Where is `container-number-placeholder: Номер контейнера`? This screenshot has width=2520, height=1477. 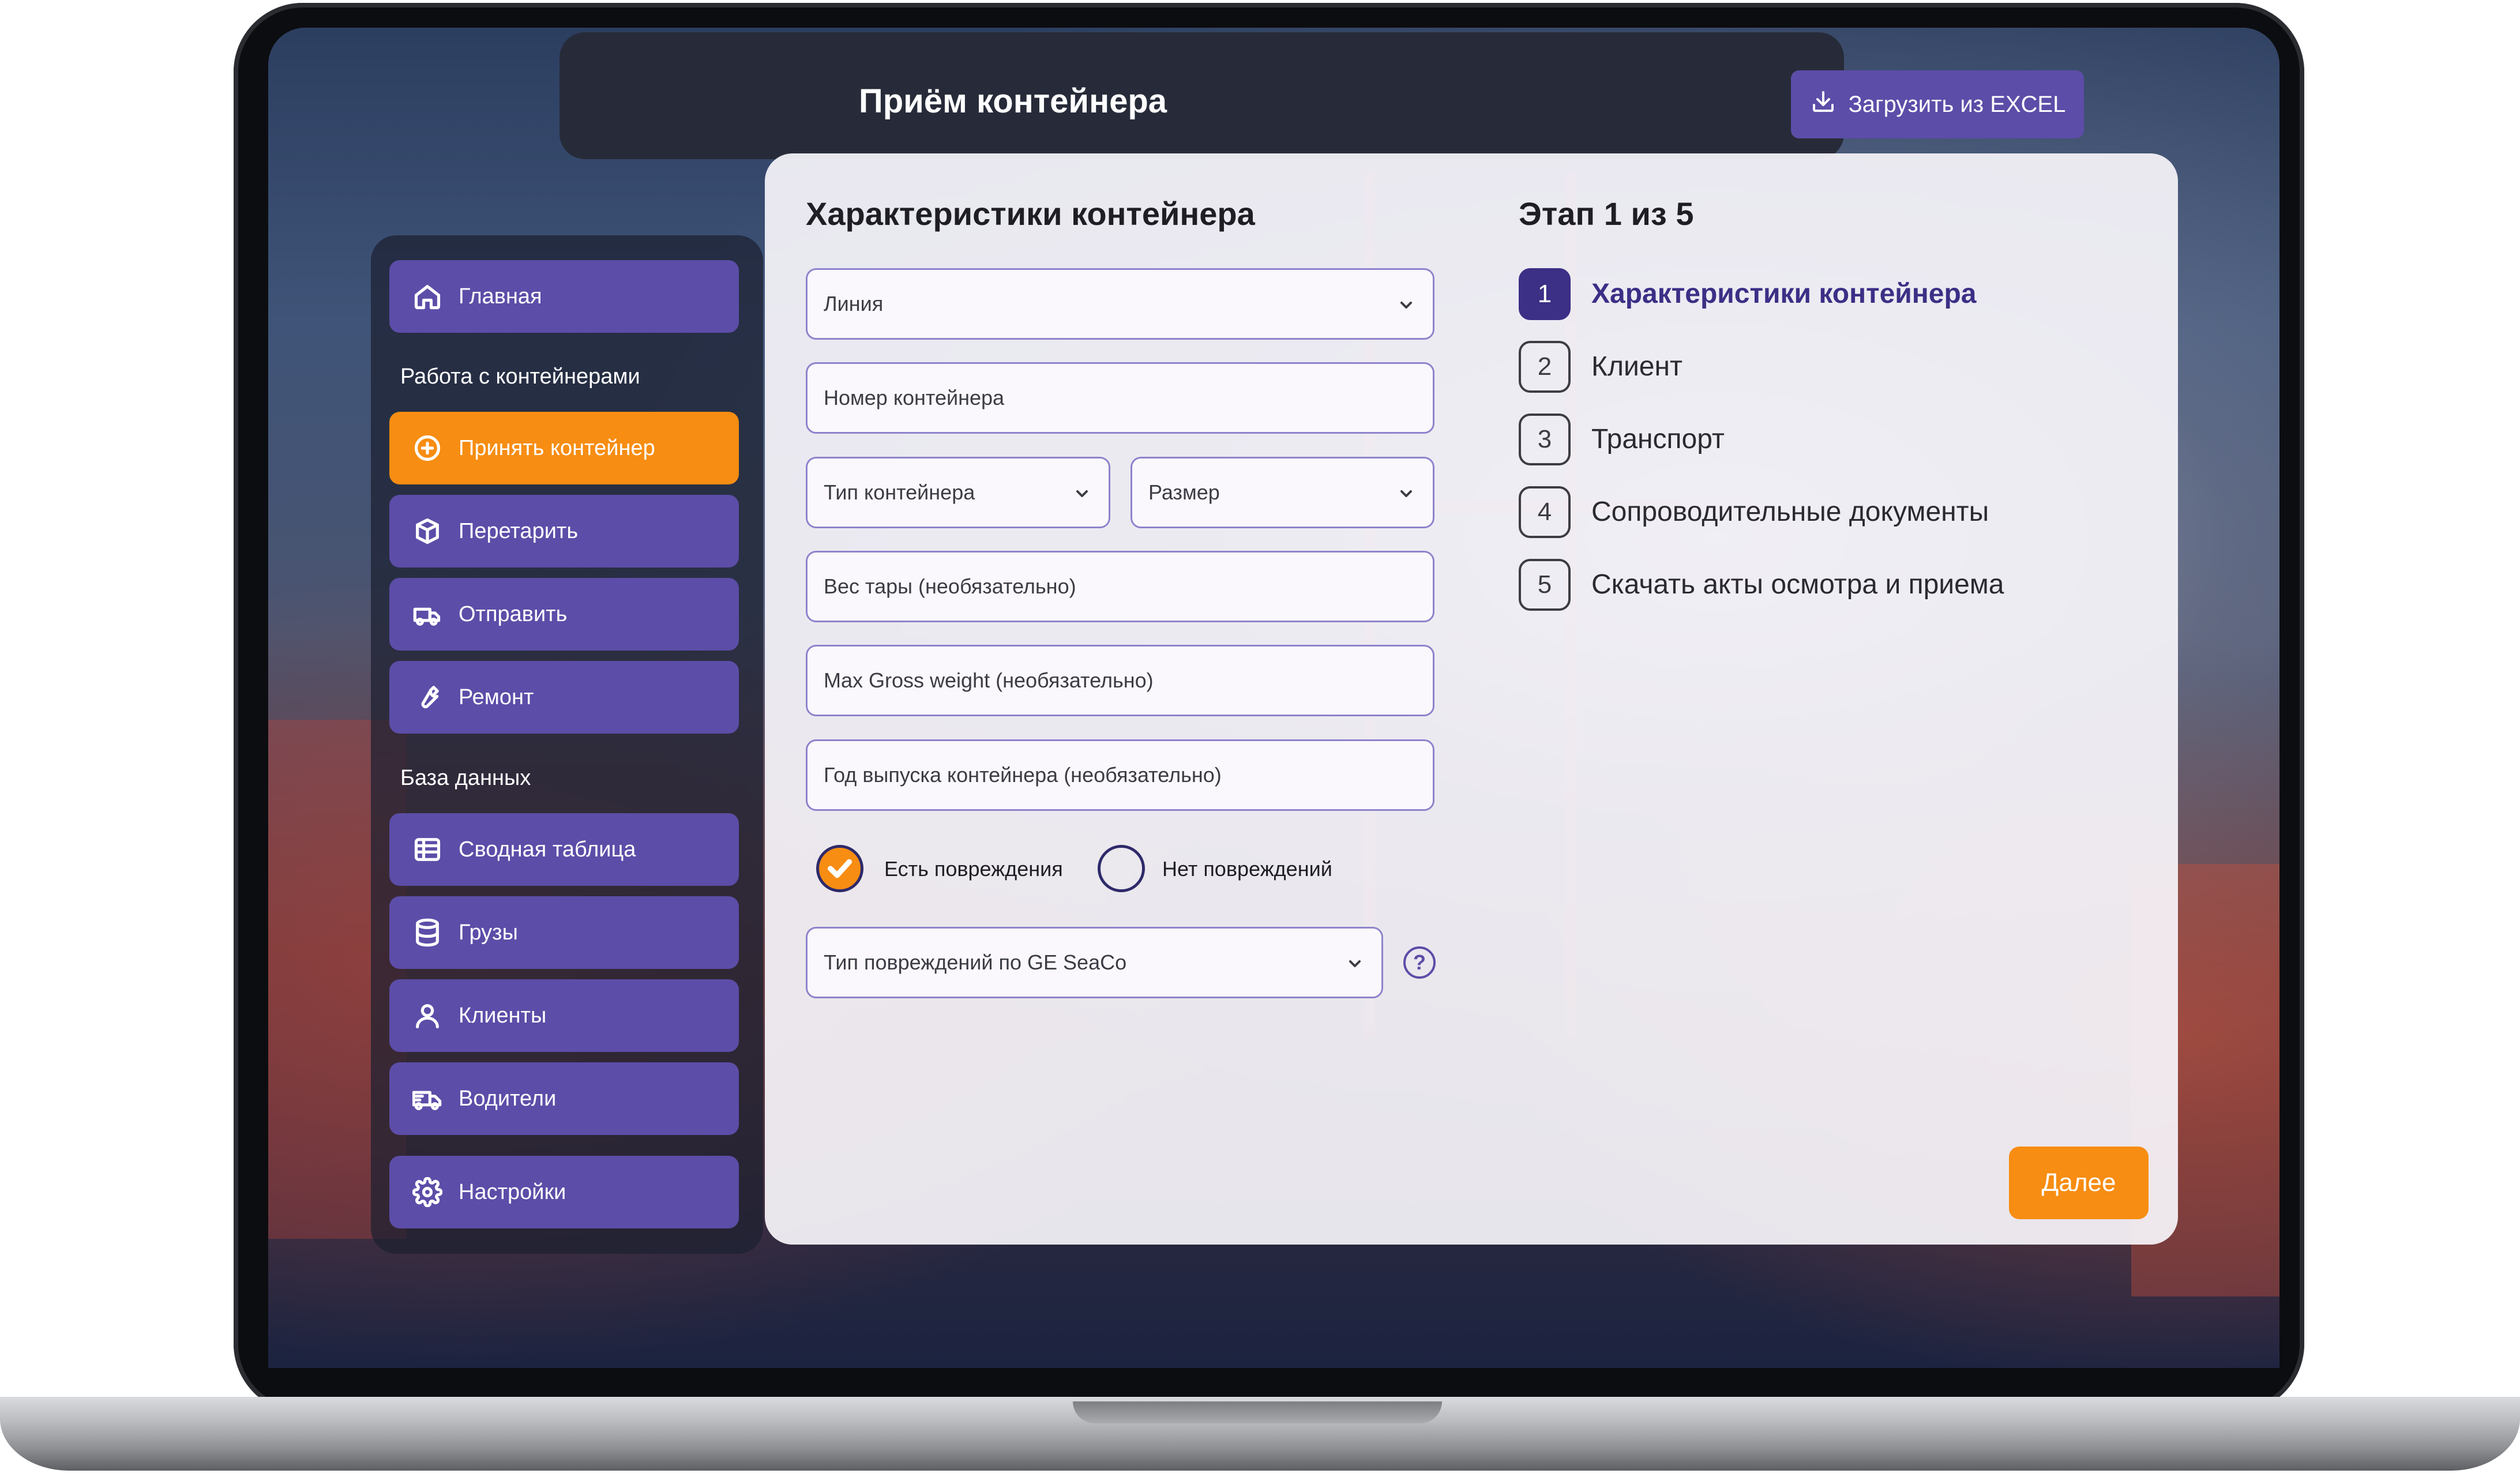 container-number-placeholder: Номер контейнера is located at coordinates (914, 397).